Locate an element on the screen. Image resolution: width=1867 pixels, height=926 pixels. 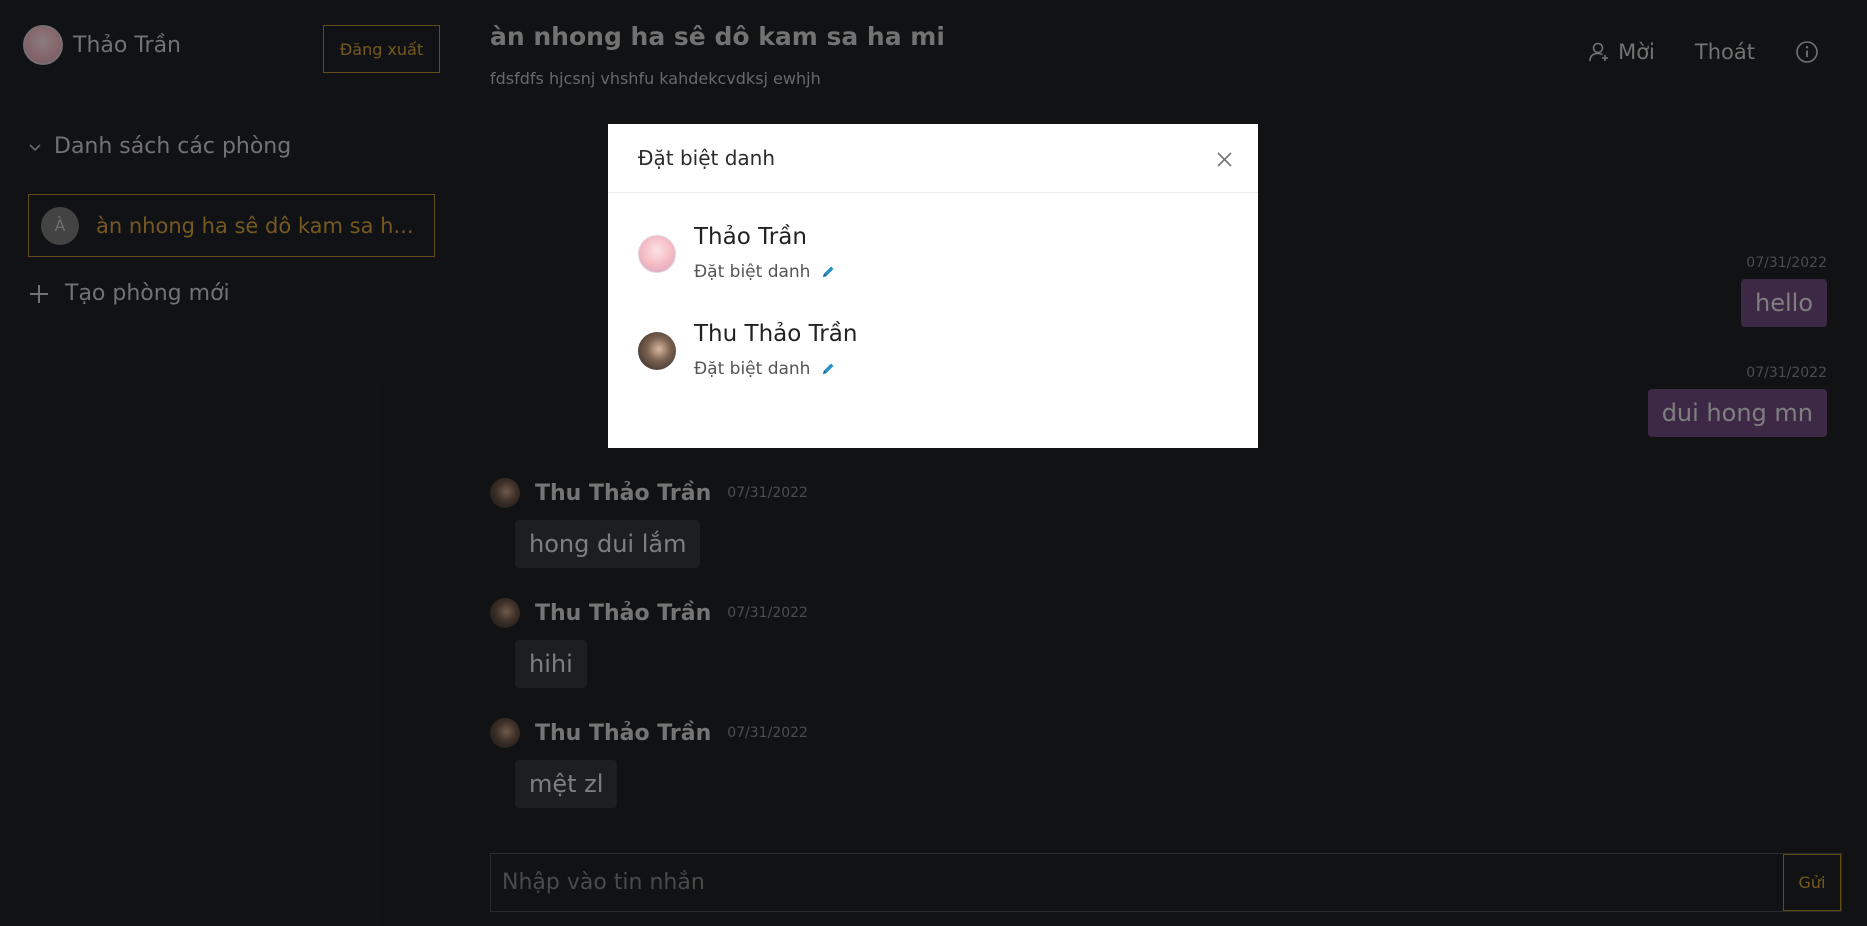
member-item: Thảo Trần Đặt biệt danh is located at coordinates (722, 253).